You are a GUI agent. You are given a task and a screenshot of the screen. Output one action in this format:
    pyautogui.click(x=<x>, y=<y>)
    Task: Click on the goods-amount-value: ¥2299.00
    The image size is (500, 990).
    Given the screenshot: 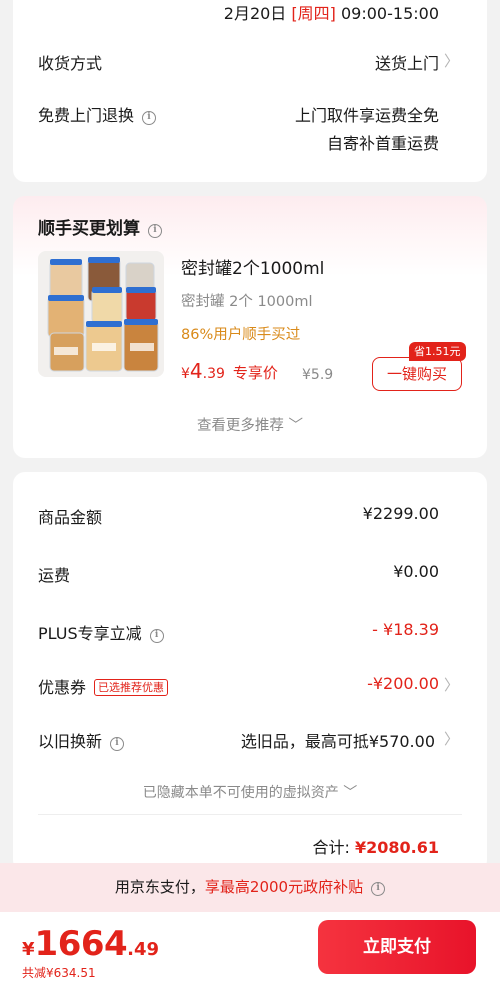 What is the action you would take?
    pyautogui.click(x=400, y=513)
    